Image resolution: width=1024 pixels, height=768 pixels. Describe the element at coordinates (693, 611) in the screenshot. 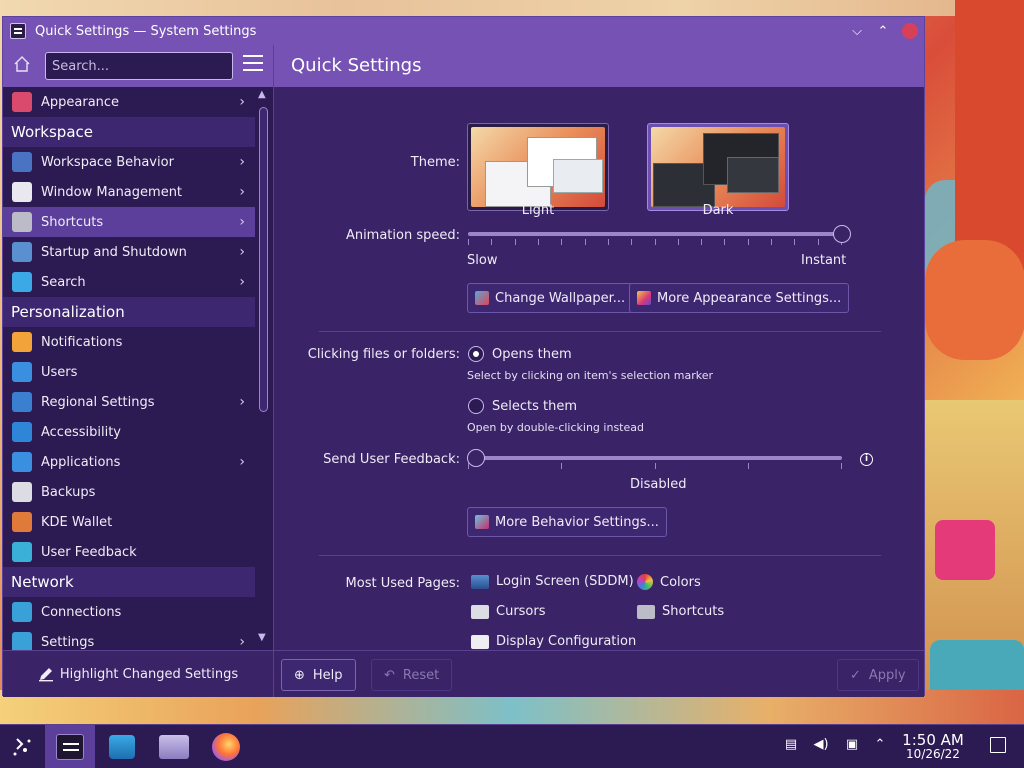

I see `shortcuts-label: Shortcuts` at that location.